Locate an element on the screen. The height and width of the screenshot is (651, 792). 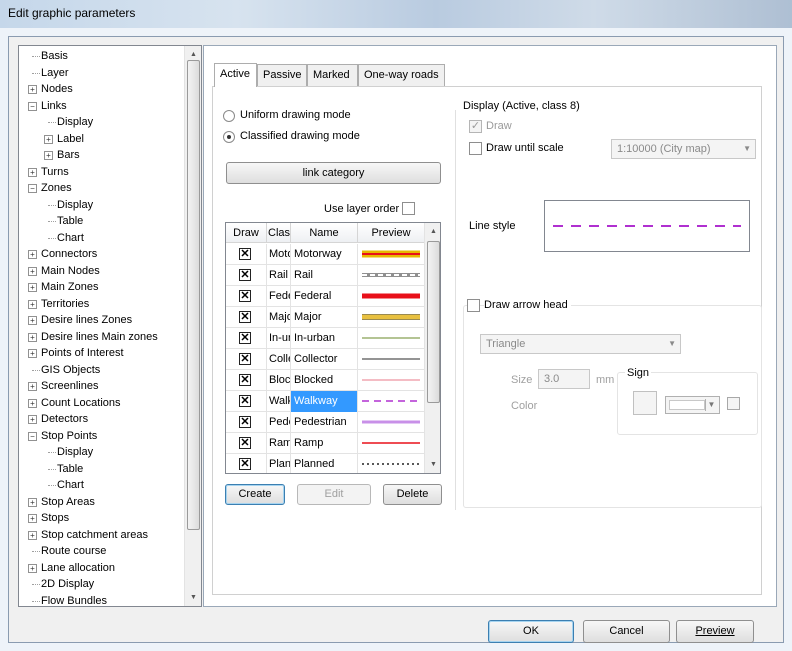
tree-item: + Main Nodes is located at coordinates (102, 271).